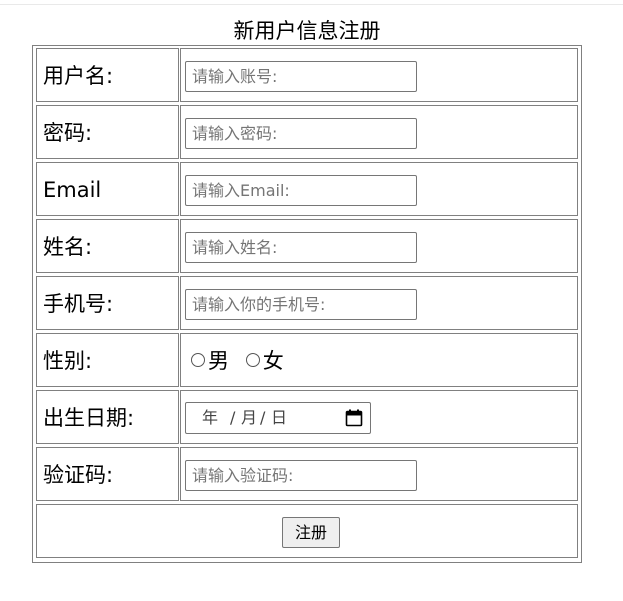 The height and width of the screenshot is (601, 623). I want to click on input-cell-gender: 男 女, so click(379, 360).